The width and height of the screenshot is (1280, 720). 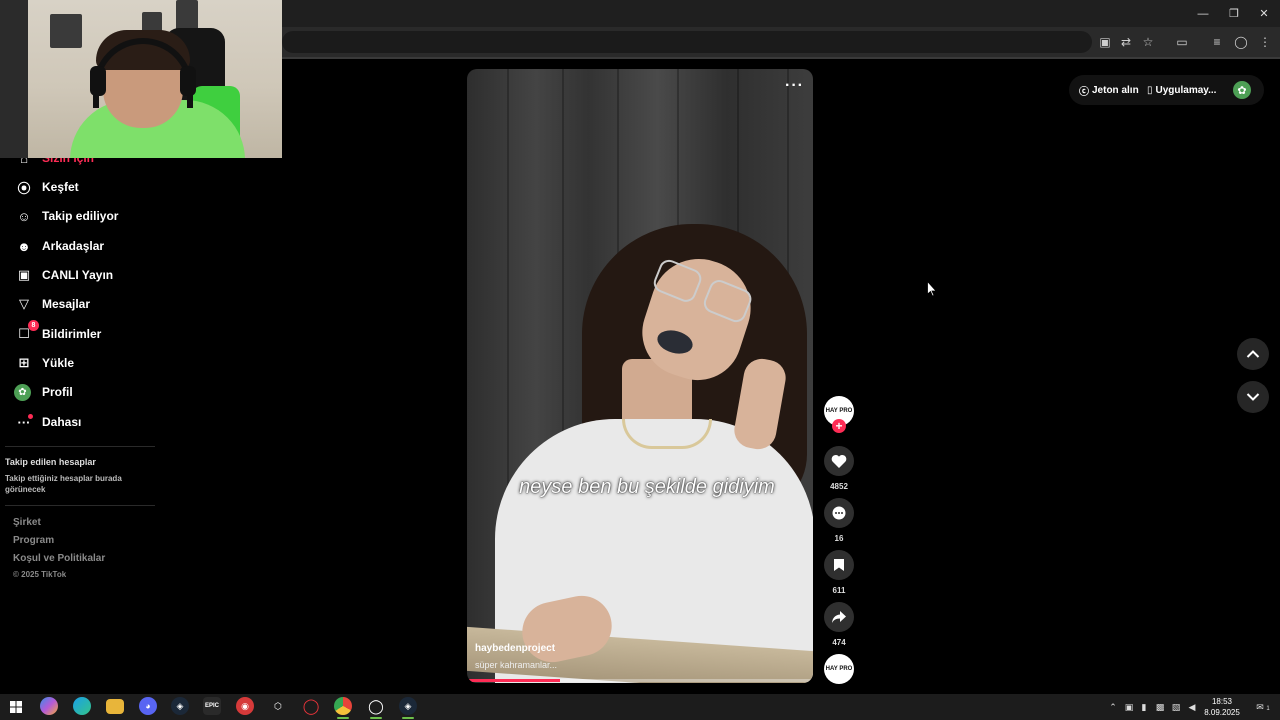 I want to click on profile-menu-icon: ✿, so click(x=1242, y=90).